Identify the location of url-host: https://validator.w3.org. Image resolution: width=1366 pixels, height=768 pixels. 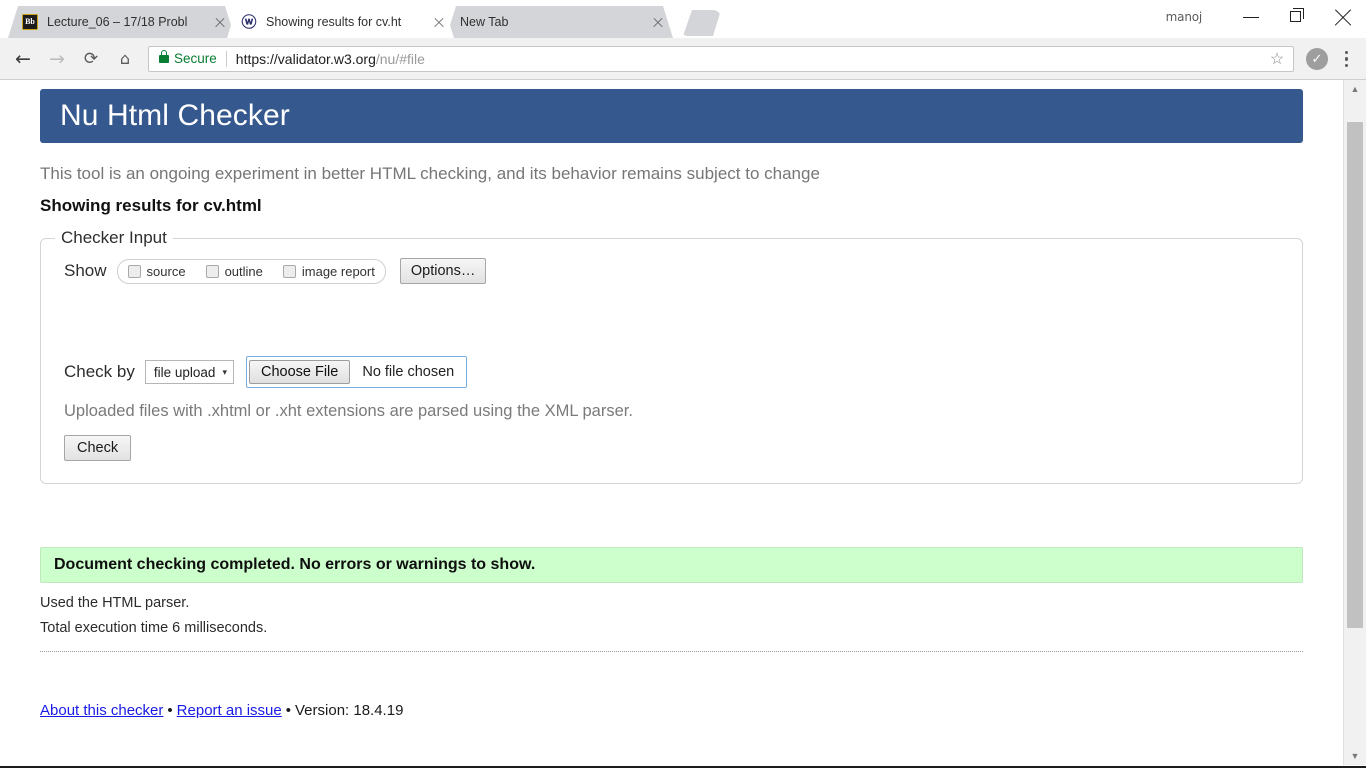
(305, 58).